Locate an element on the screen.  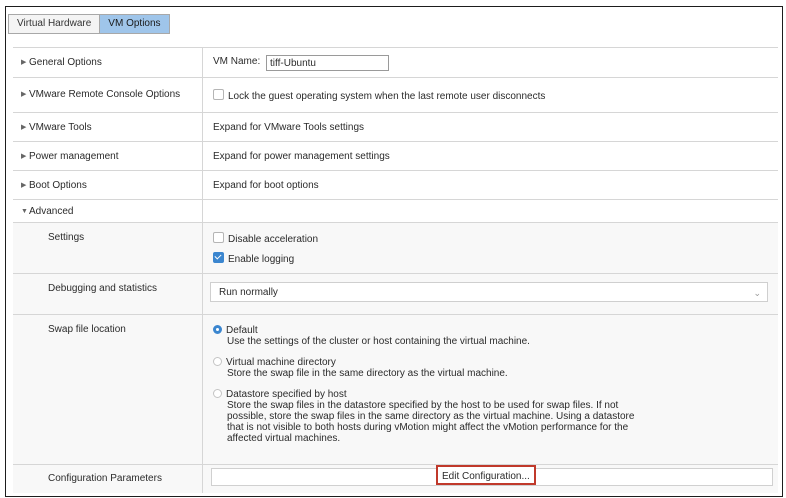
swap-option-title: Datastore specified by host is located at coordinates (286, 394).